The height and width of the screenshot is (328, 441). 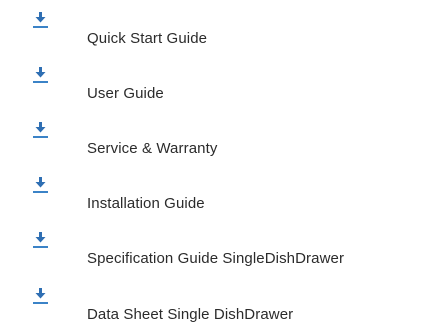 I want to click on download-label: Data Sheet Single DishDrawer, so click(x=190, y=315).